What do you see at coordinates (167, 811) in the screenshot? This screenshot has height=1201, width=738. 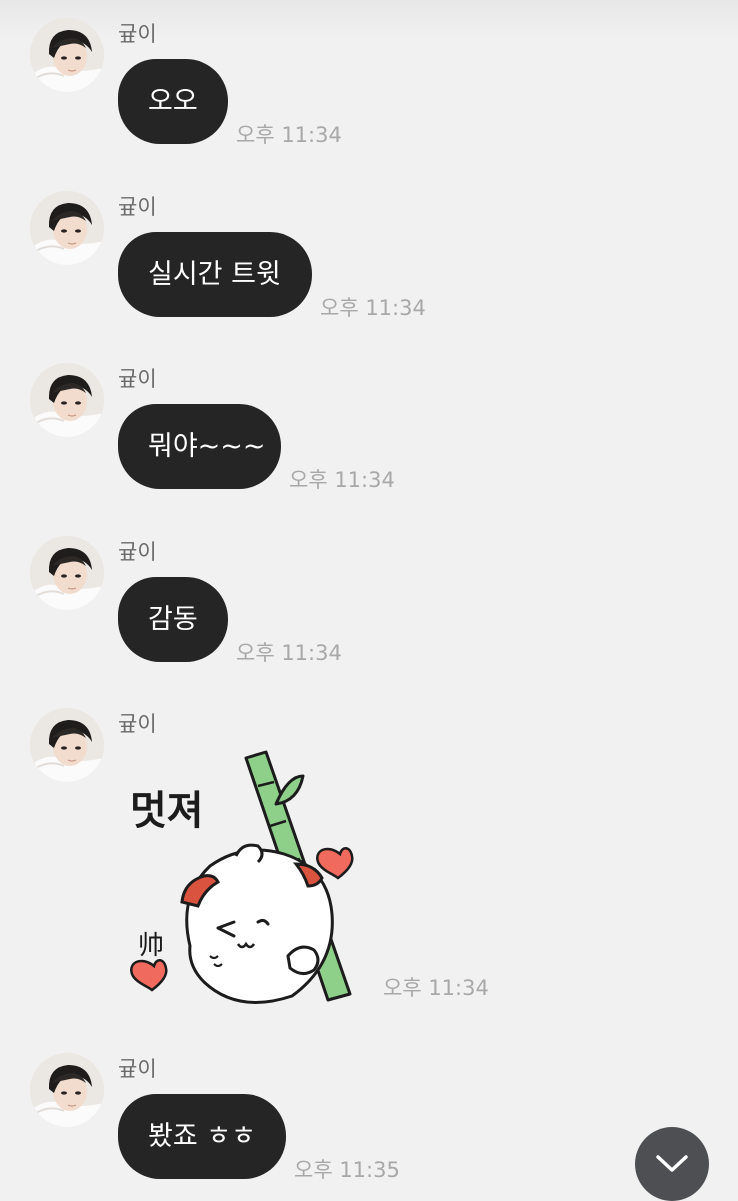 I see `sticker-text: 멋져` at bounding box center [167, 811].